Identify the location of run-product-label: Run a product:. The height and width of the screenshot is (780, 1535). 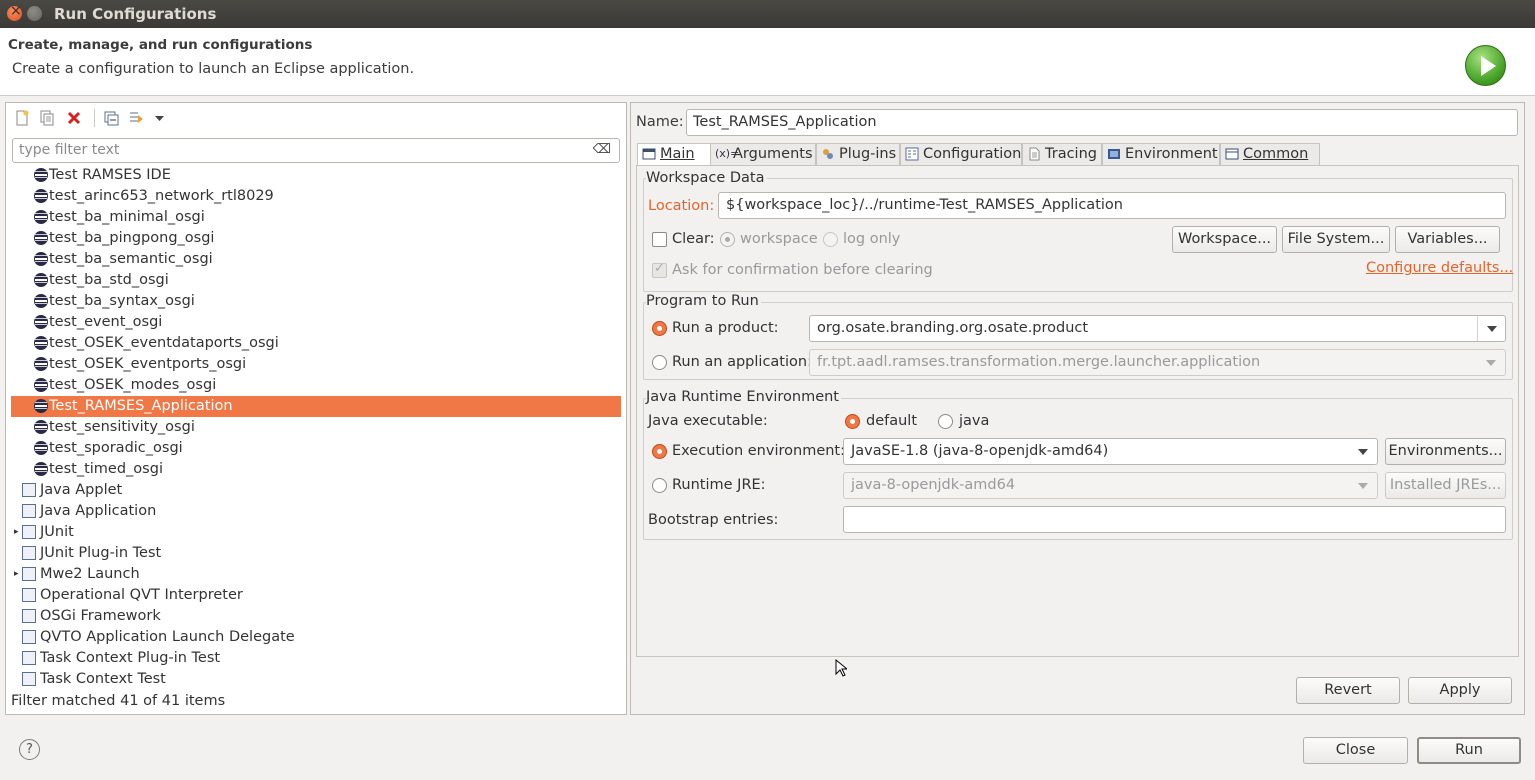
(725, 328).